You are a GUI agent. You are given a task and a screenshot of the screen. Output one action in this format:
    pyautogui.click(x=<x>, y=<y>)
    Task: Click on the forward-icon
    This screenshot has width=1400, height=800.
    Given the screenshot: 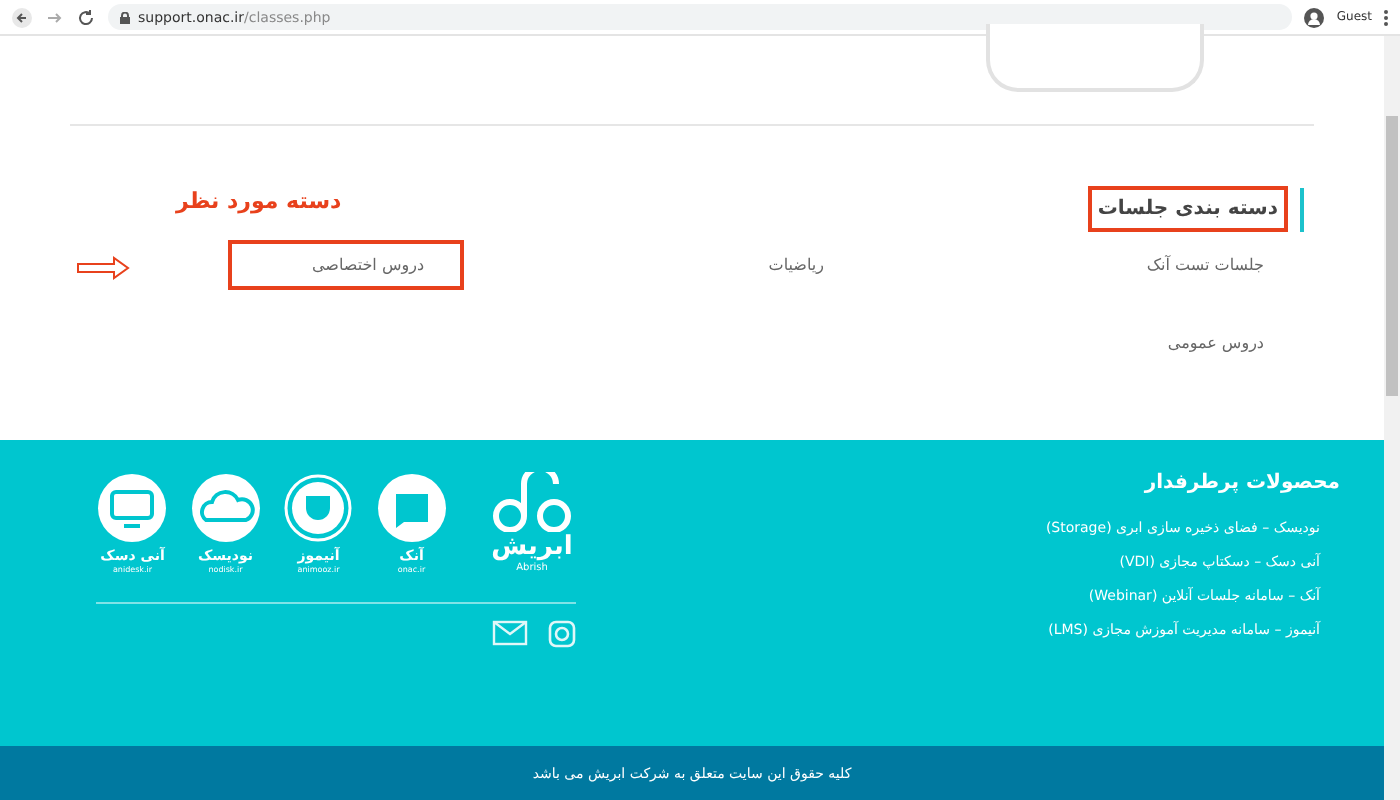 What is the action you would take?
    pyautogui.click(x=54, y=17)
    